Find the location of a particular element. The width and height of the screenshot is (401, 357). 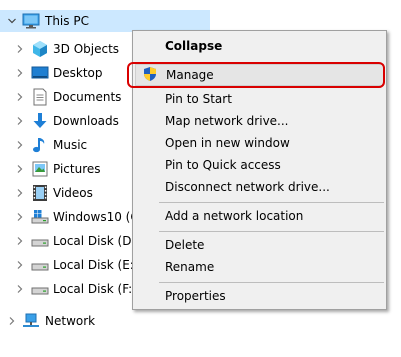

shield-icon is located at coordinates (150, 74).